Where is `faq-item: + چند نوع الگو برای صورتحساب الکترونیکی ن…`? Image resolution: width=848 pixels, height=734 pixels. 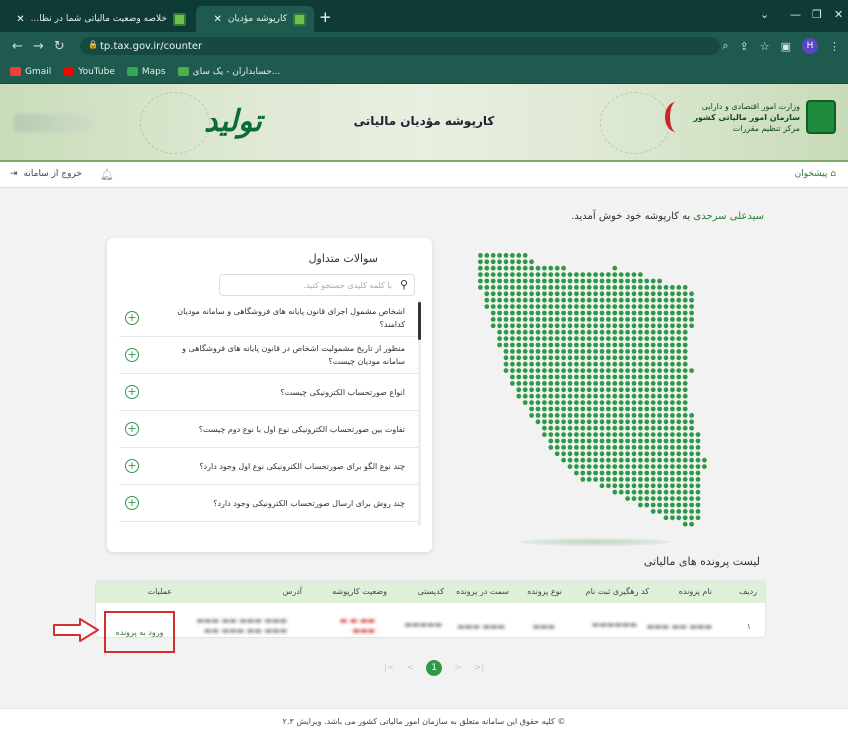
faq-item: + چند نوع الگو برای صورتحساب الکترونیکی ن… is located at coordinates (269, 466).